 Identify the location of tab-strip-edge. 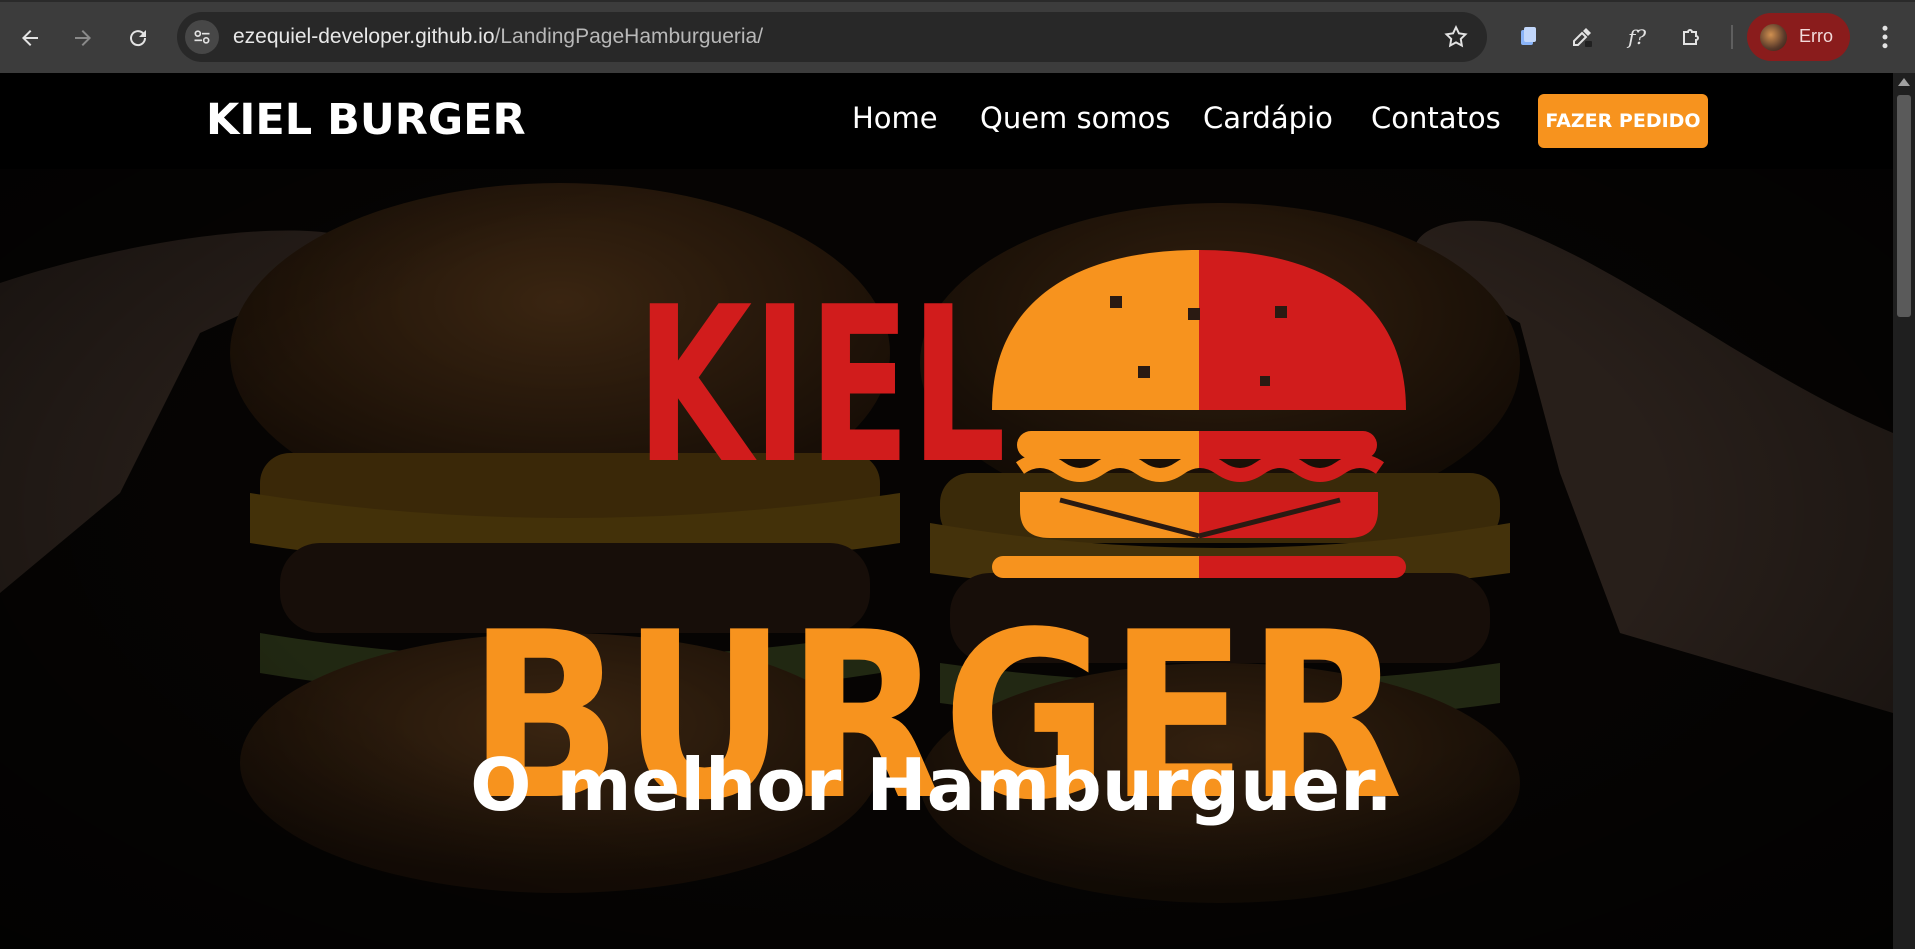
(957, 1).